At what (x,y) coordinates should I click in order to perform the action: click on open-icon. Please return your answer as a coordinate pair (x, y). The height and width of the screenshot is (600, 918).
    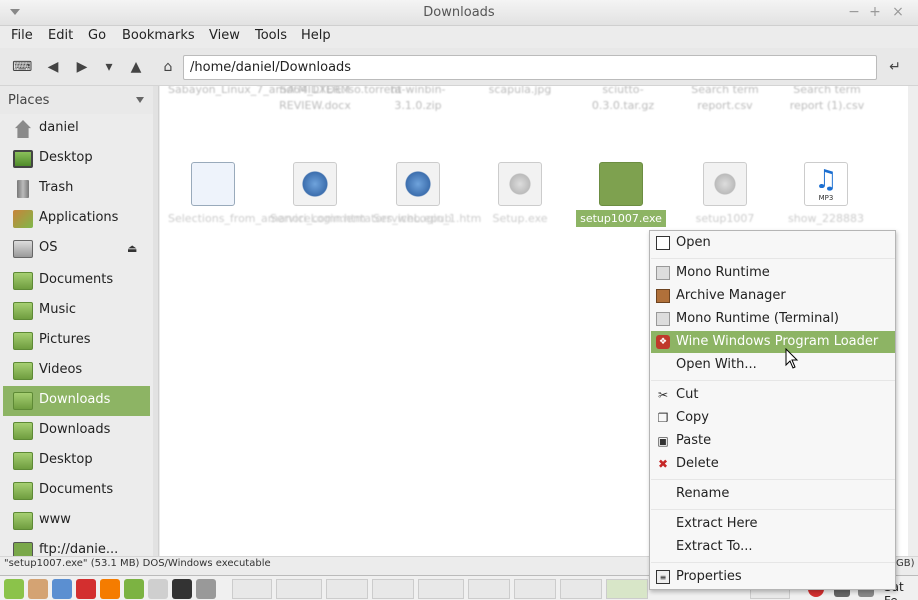
    Looking at the image, I should click on (663, 243).